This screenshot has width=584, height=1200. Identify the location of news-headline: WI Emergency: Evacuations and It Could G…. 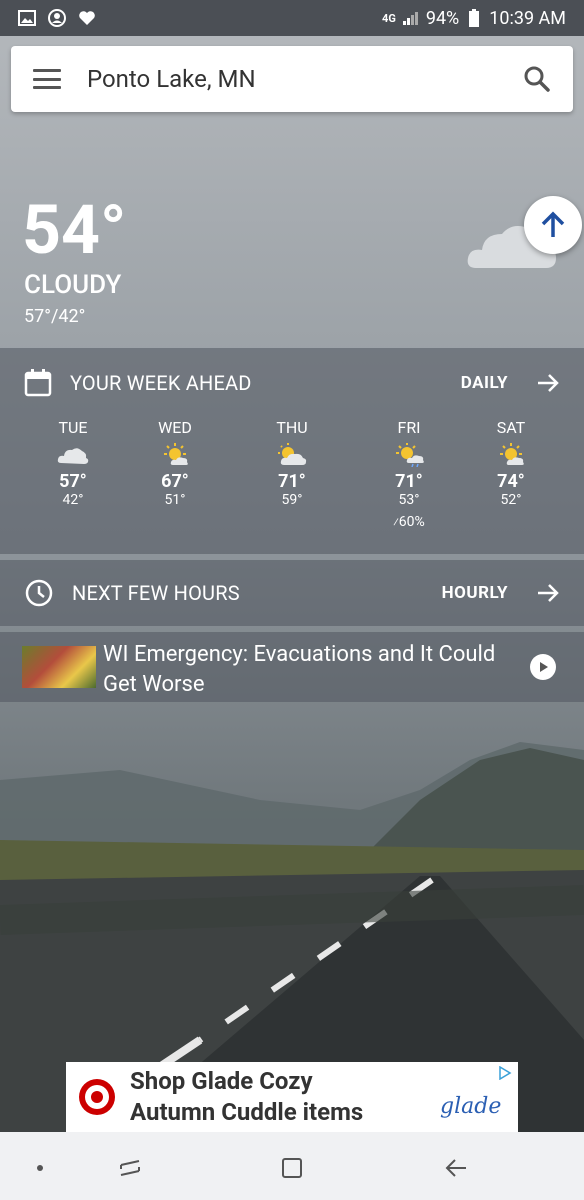
(303, 670).